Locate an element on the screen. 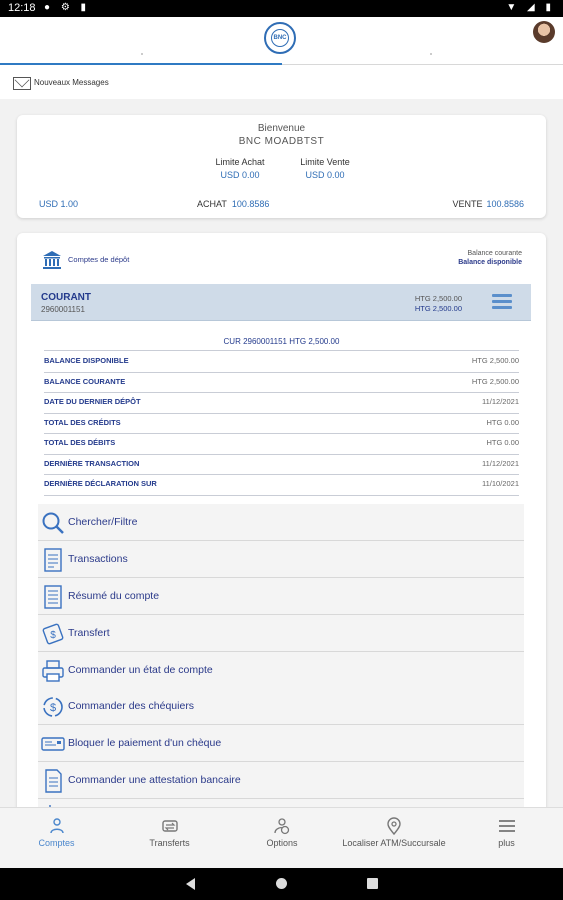  detail-row: TOTAL DES CRÉDITS HTG 0.00 is located at coordinates (281, 423).